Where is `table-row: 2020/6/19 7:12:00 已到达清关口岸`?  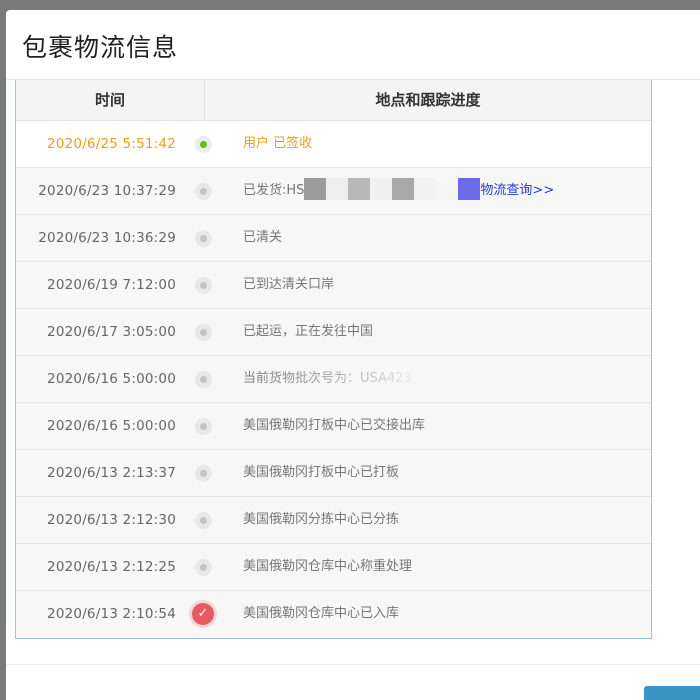
table-row: 2020/6/19 7:12:00 已到达清关口岸 is located at coordinates (333, 285).